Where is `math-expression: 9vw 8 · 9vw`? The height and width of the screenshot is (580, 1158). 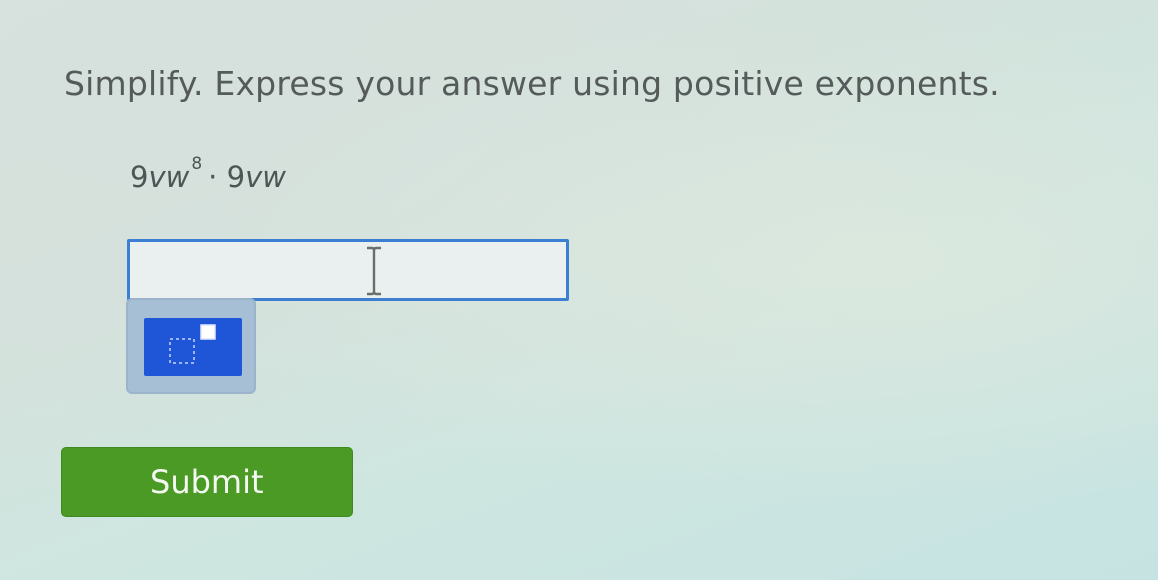 math-expression: 9vw 8 · 9vw is located at coordinates (208, 174).